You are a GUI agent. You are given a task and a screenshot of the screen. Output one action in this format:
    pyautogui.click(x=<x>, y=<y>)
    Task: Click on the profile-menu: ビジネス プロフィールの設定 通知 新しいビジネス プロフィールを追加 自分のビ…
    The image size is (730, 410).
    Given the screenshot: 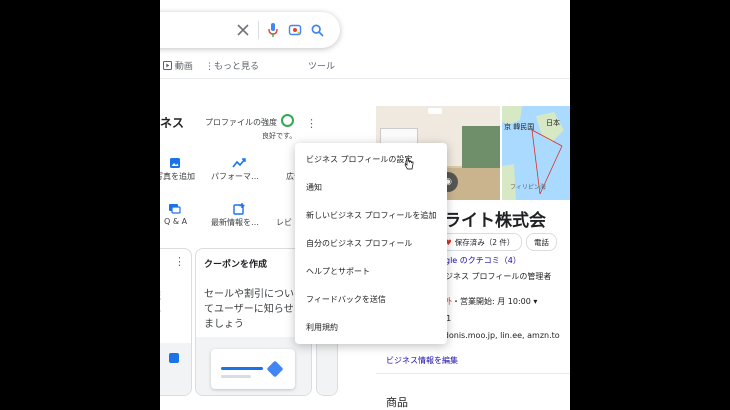 What is the action you would take?
    pyautogui.click(x=371, y=243)
    